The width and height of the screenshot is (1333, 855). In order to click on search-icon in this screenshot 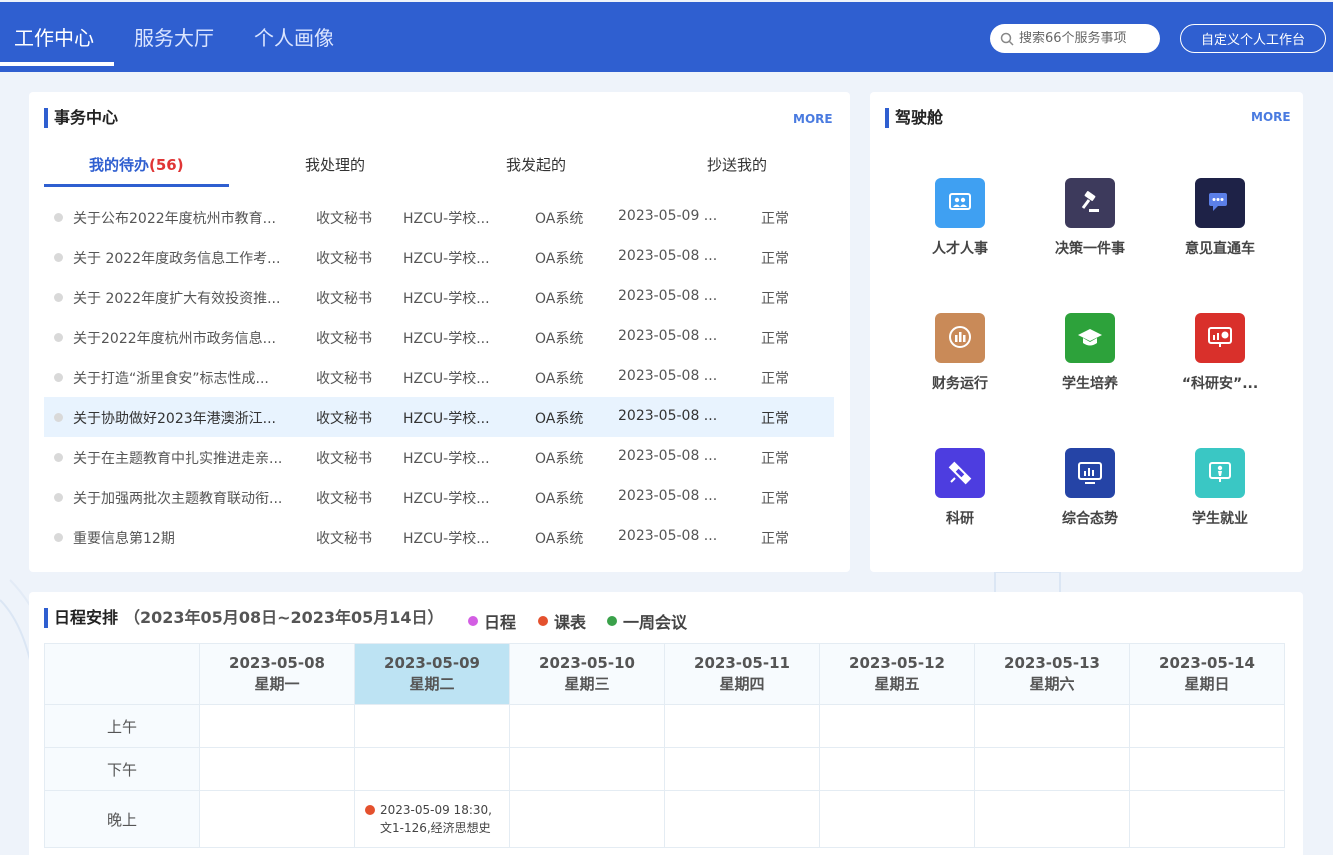, I will do `click(1007, 39)`.